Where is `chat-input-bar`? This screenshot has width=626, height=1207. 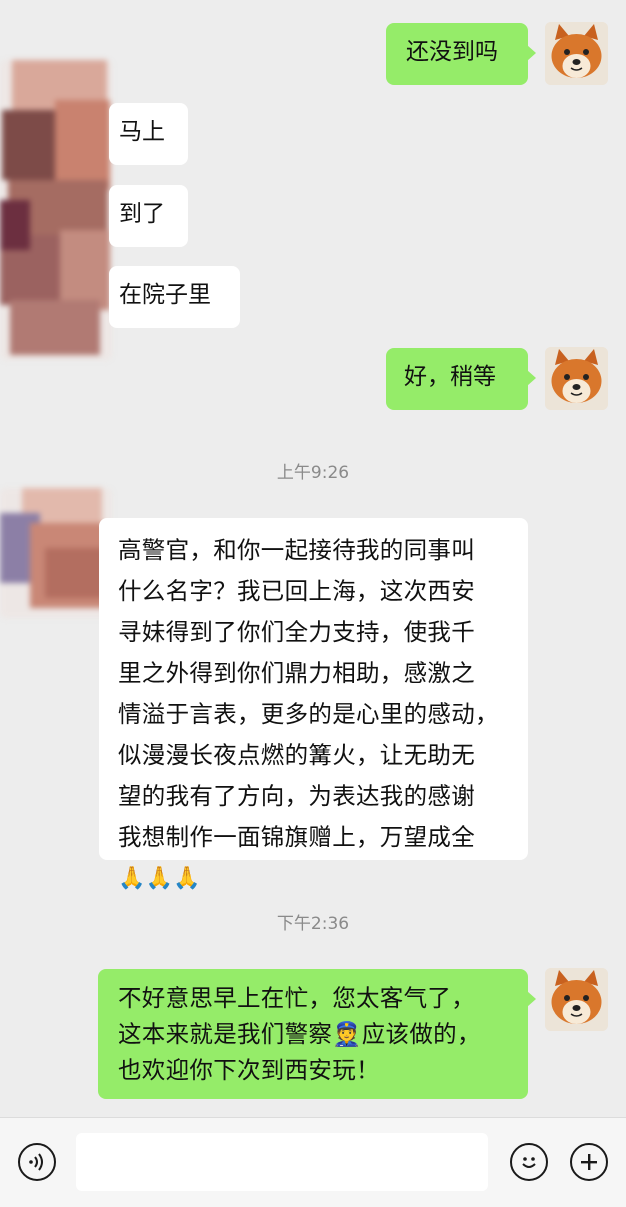 chat-input-bar is located at coordinates (313, 1162).